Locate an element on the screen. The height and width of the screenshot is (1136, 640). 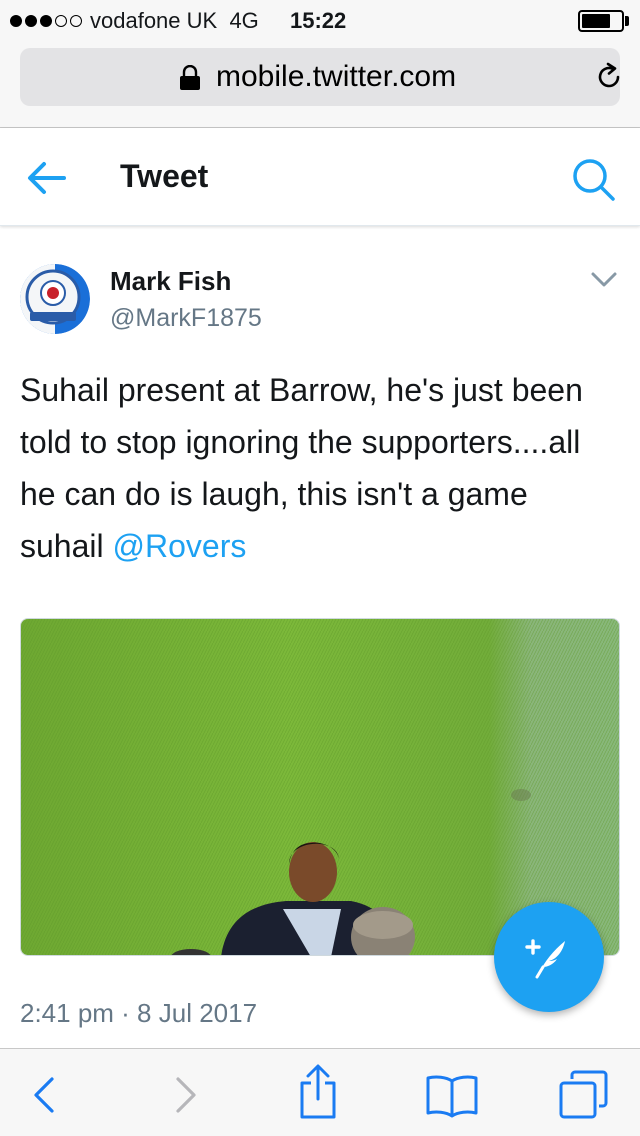
bookmarks-icon is located at coordinates (452, 1095).